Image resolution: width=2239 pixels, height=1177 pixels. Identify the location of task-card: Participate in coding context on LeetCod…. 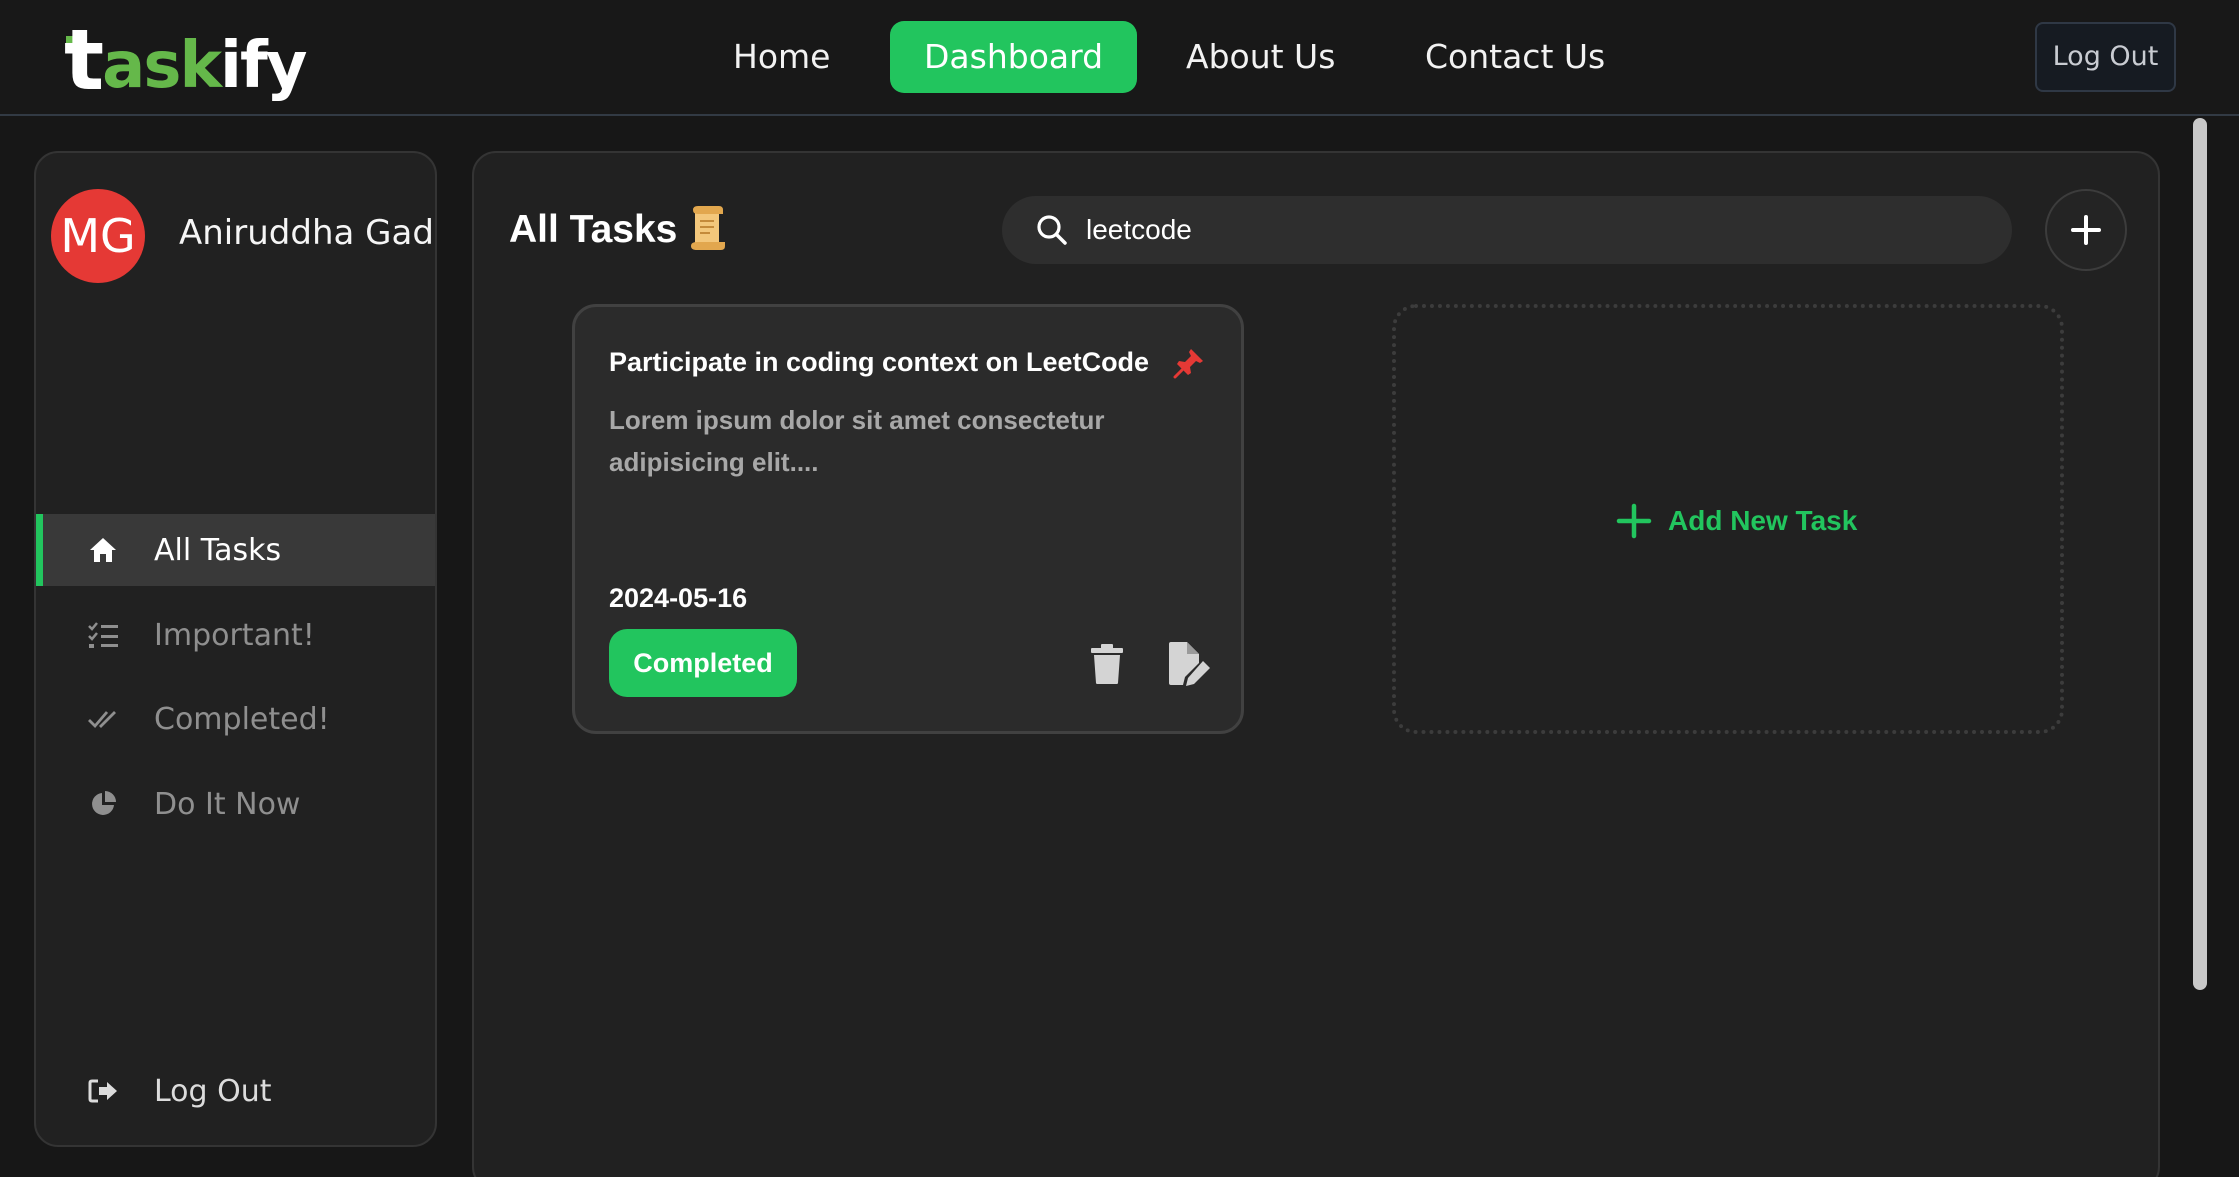
(908, 519).